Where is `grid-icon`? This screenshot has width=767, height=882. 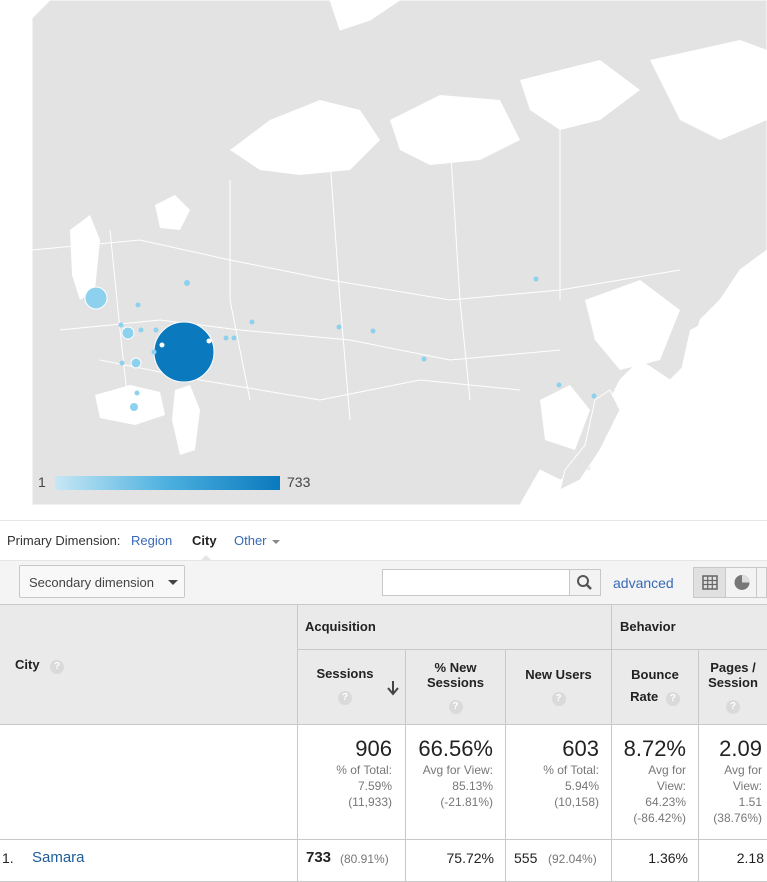
grid-icon is located at coordinates (710, 582).